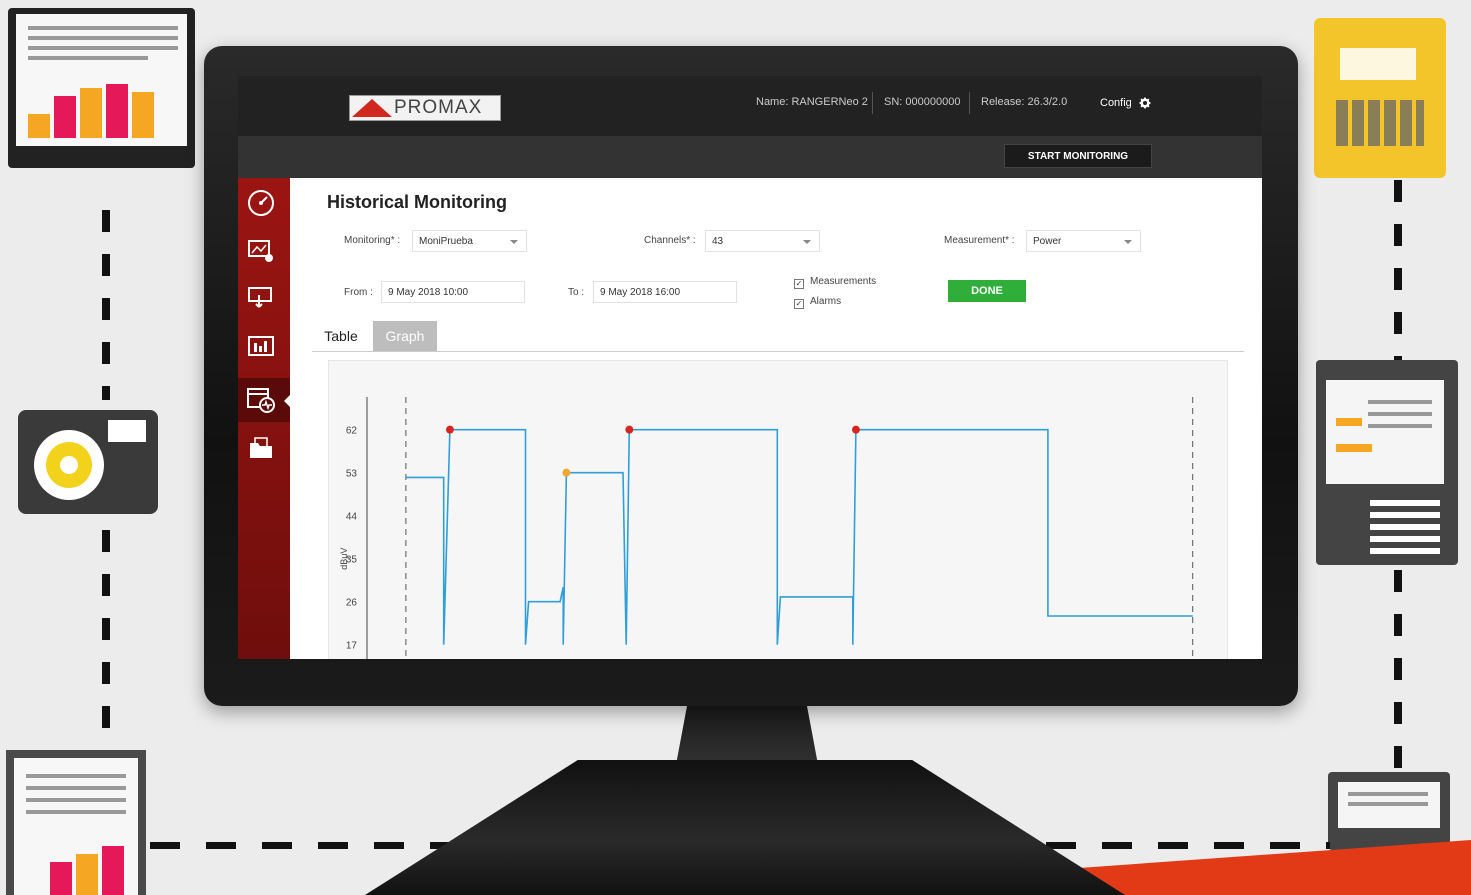 The image size is (1471, 895). I want to click on device-name: Name: RANGERNeo 2, so click(812, 102).